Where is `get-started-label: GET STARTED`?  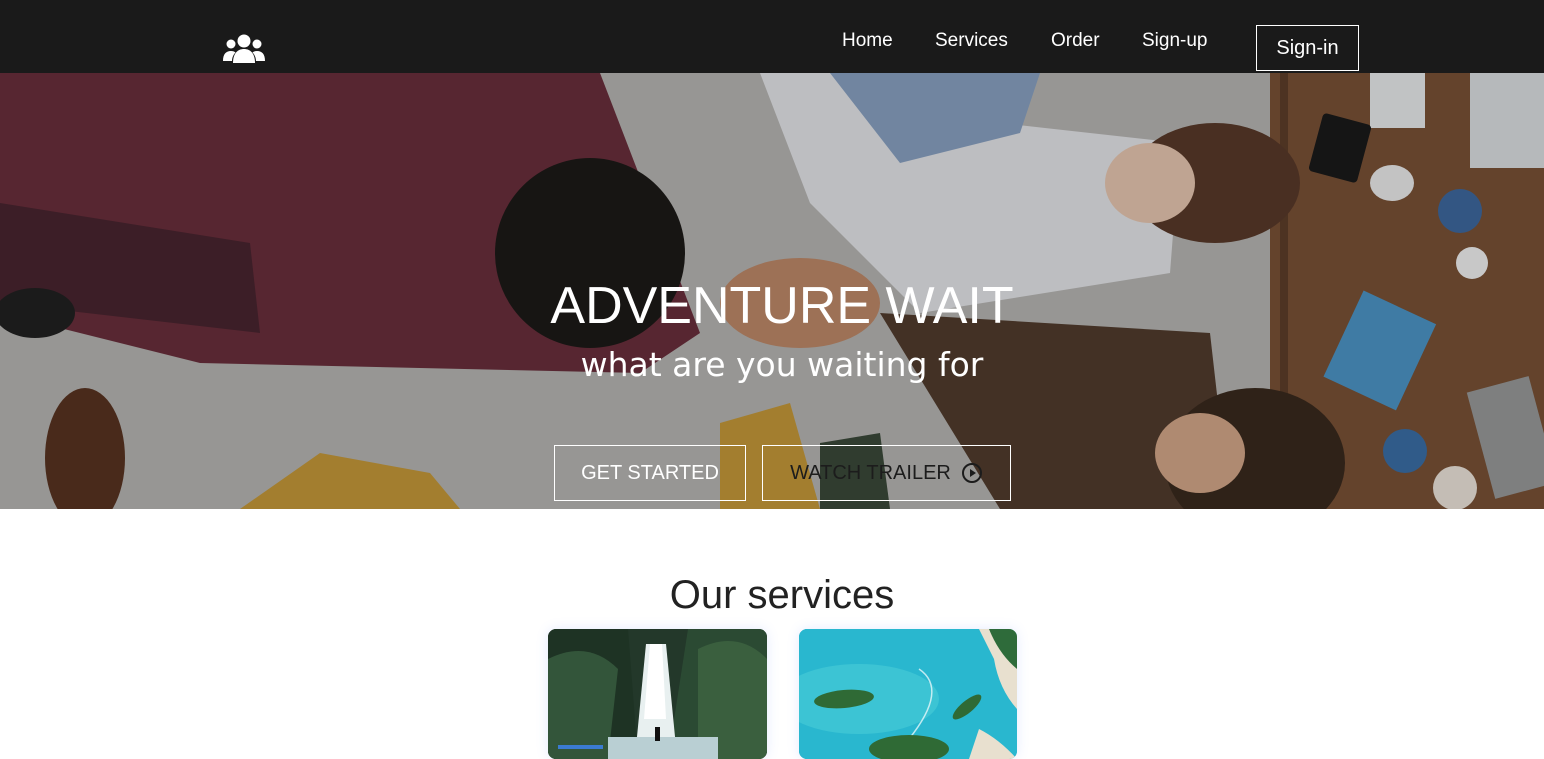 get-started-label: GET STARTED is located at coordinates (650, 472).